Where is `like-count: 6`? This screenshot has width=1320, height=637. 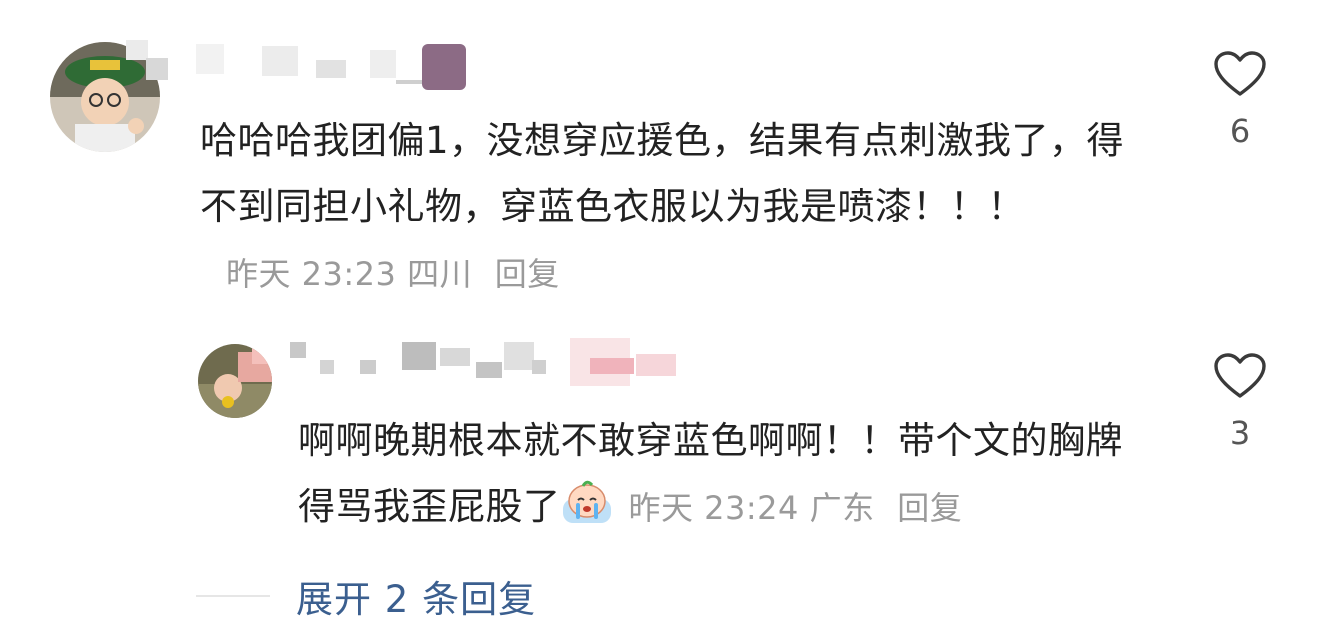
like-count: 6 is located at coordinates (1240, 131).